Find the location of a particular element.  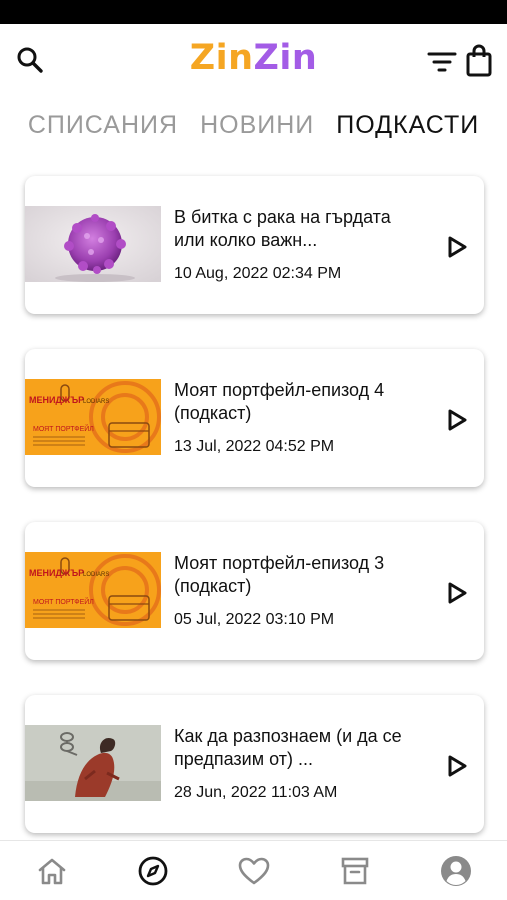

filter-icon is located at coordinates (442, 62).